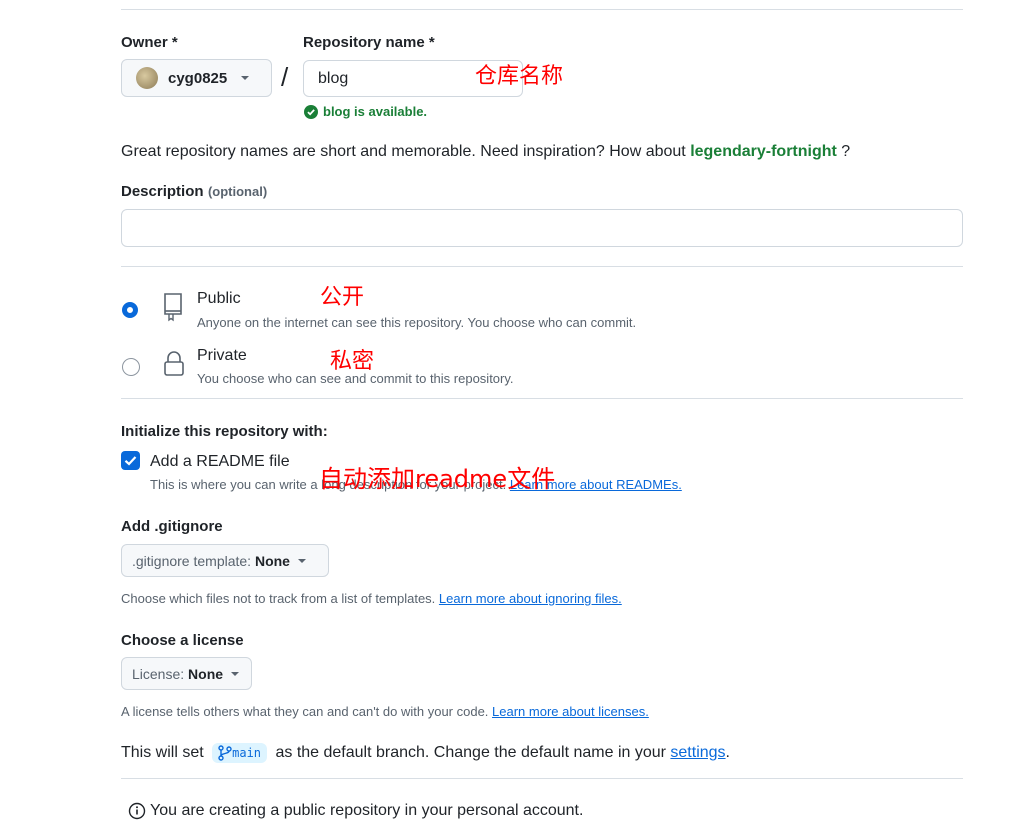  I want to click on description-label-text: Description, so click(162, 191).